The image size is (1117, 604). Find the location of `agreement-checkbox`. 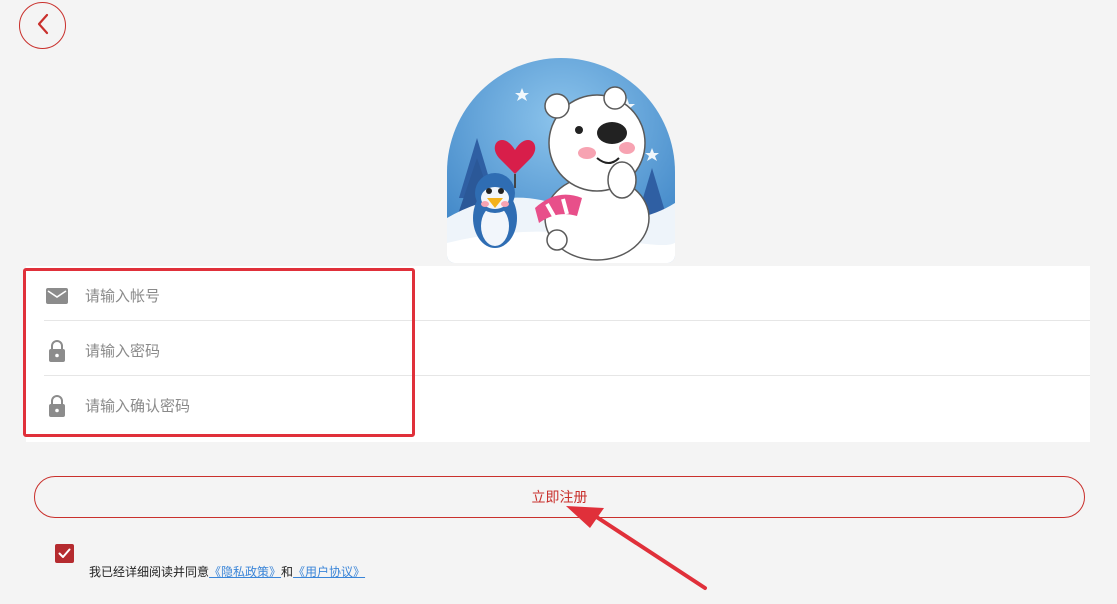

agreement-checkbox is located at coordinates (64, 553).